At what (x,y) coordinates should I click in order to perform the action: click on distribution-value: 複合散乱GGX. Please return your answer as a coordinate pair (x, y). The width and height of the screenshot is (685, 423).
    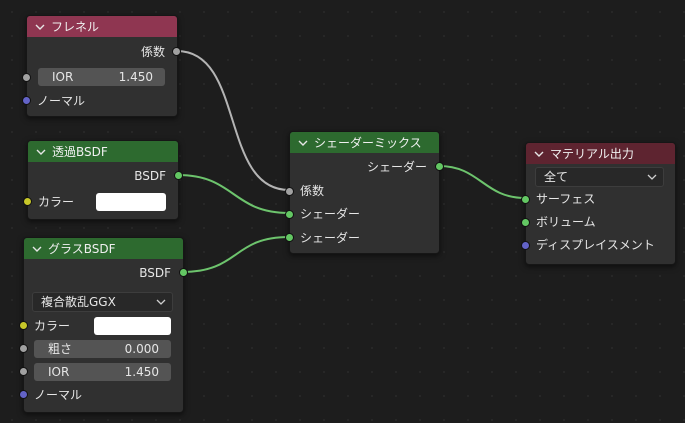
    Looking at the image, I should click on (78, 302).